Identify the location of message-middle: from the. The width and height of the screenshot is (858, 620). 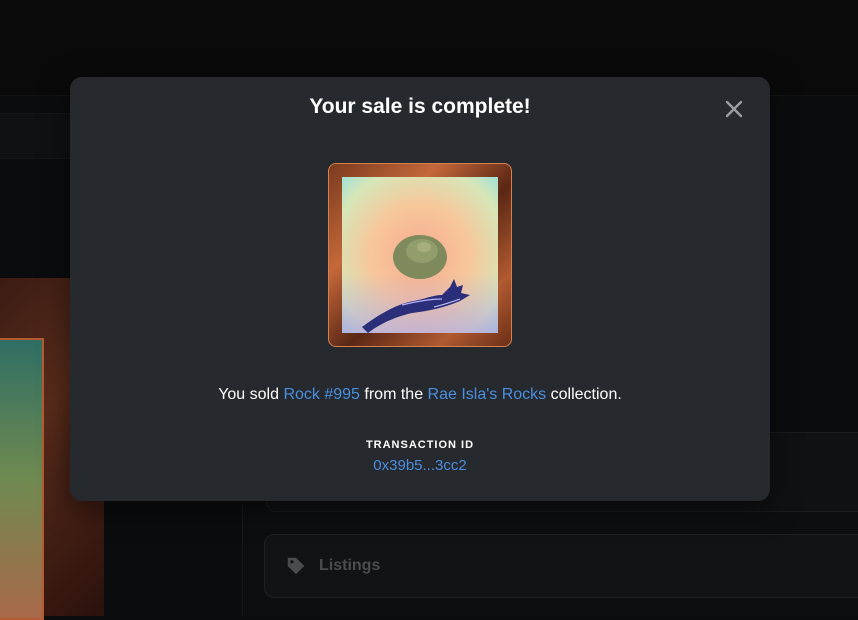
(393, 394).